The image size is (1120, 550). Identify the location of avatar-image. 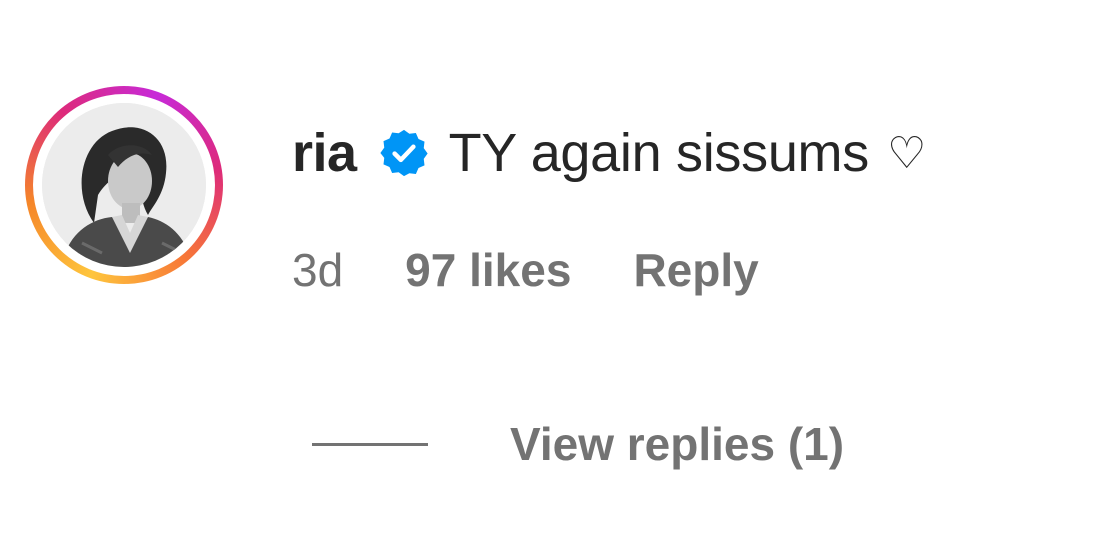
(124, 185).